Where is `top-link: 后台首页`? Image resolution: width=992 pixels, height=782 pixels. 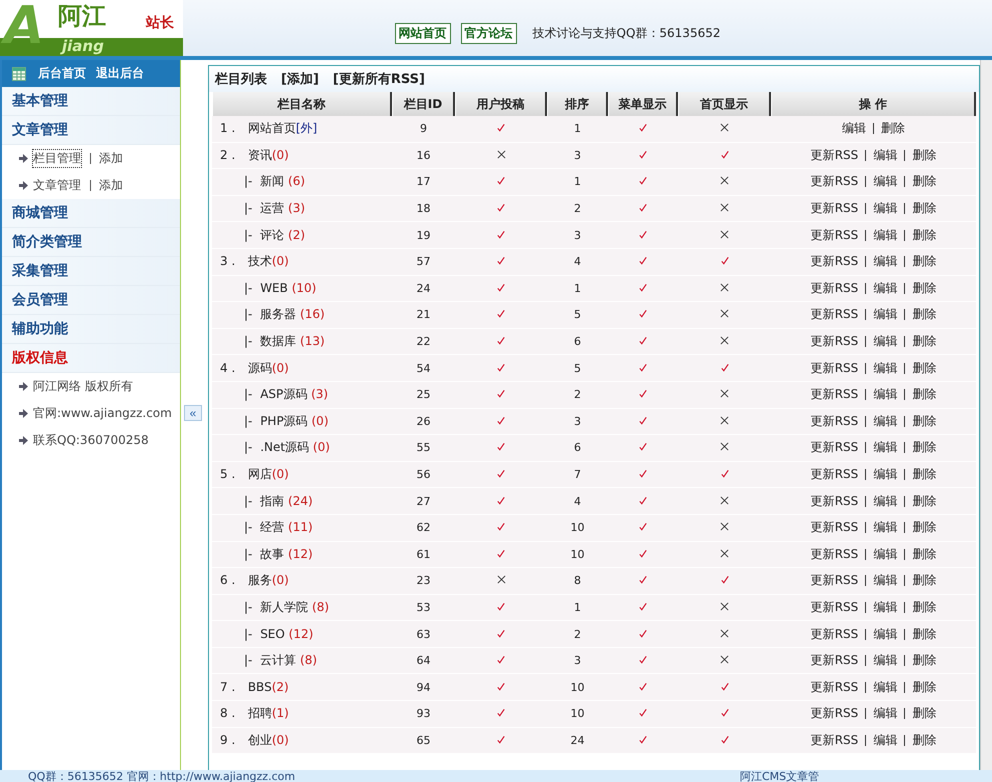 top-link: 后台首页 is located at coordinates (62, 73).